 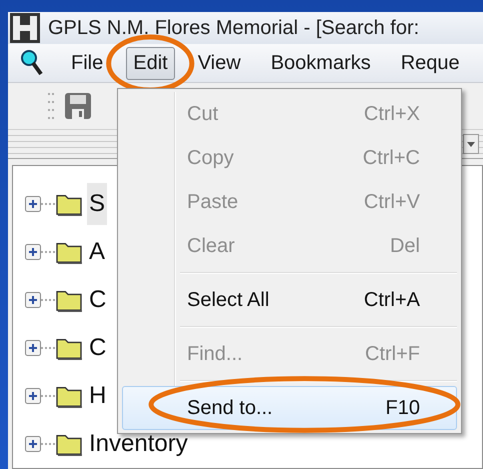 I want to click on menu-item: File, so click(x=87, y=63).